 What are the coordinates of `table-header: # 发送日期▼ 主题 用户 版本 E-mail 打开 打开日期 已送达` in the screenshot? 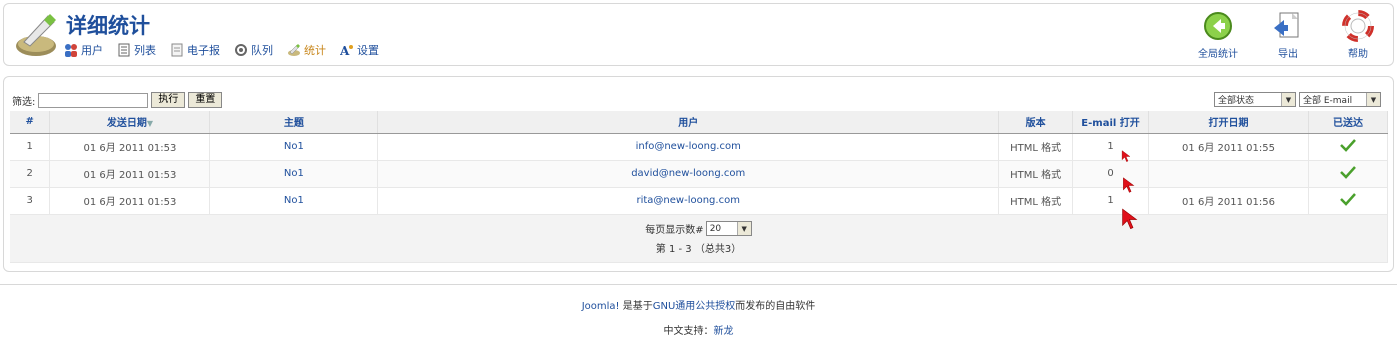 It's located at (699, 122).